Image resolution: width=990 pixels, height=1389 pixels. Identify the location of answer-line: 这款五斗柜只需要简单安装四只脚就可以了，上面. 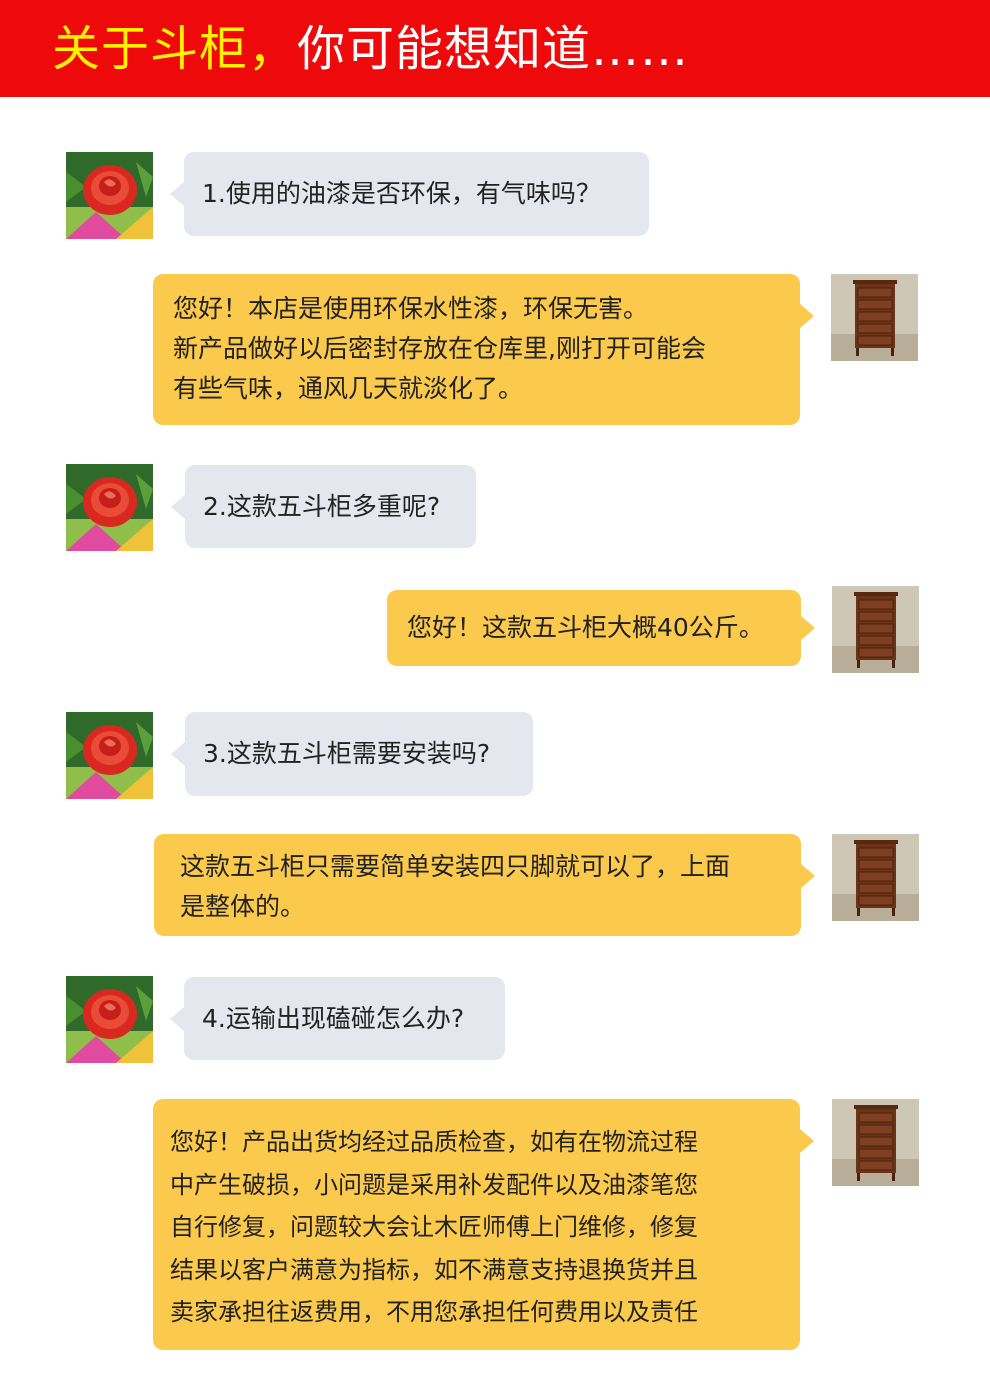
(455, 866).